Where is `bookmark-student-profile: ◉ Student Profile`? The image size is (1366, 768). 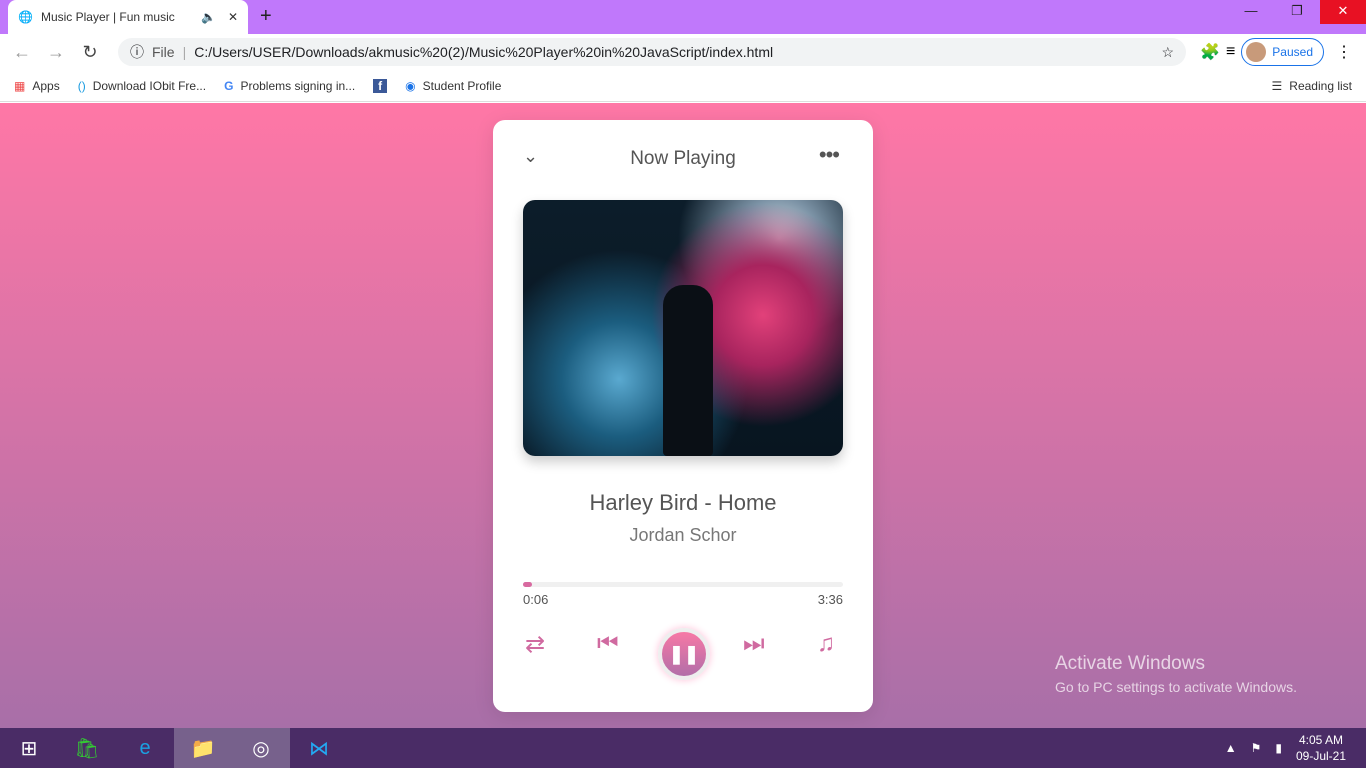
bookmark-student-profile: ◉ Student Profile is located at coordinates (453, 86).